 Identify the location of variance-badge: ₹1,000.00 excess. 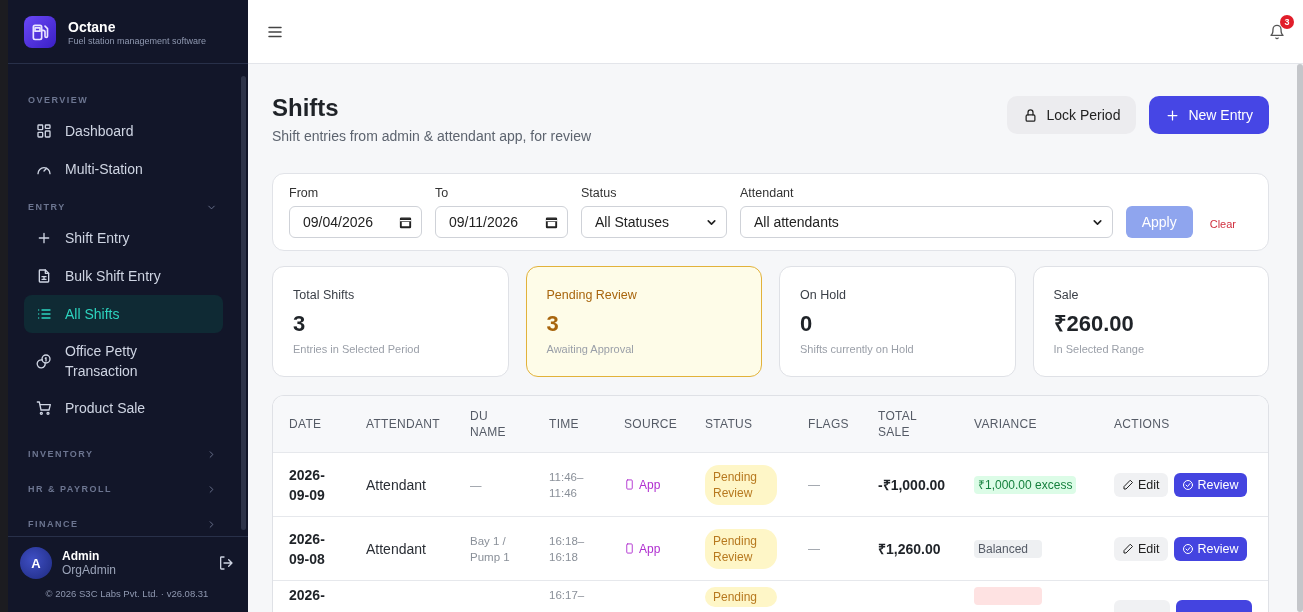
(1025, 484).